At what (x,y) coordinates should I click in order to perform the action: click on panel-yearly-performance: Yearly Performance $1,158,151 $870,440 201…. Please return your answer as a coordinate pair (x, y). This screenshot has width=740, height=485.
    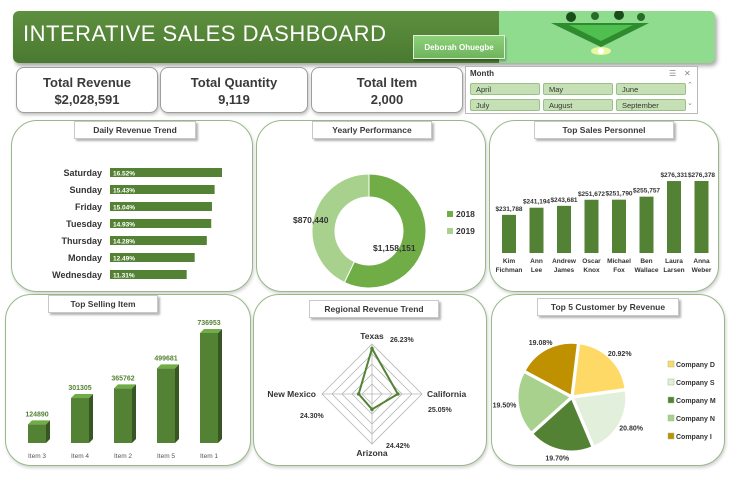
    Looking at the image, I should click on (371, 206).